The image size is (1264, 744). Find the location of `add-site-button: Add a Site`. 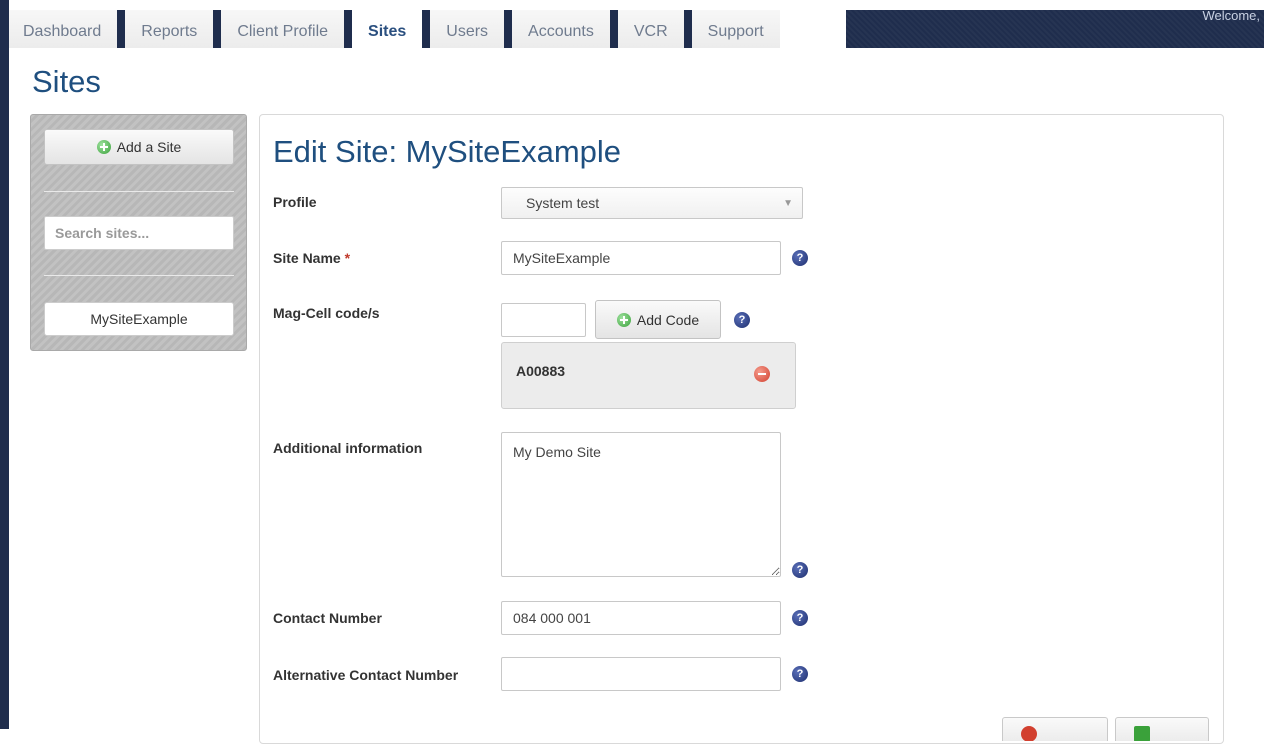

add-site-button: Add a Site is located at coordinates (139, 147).